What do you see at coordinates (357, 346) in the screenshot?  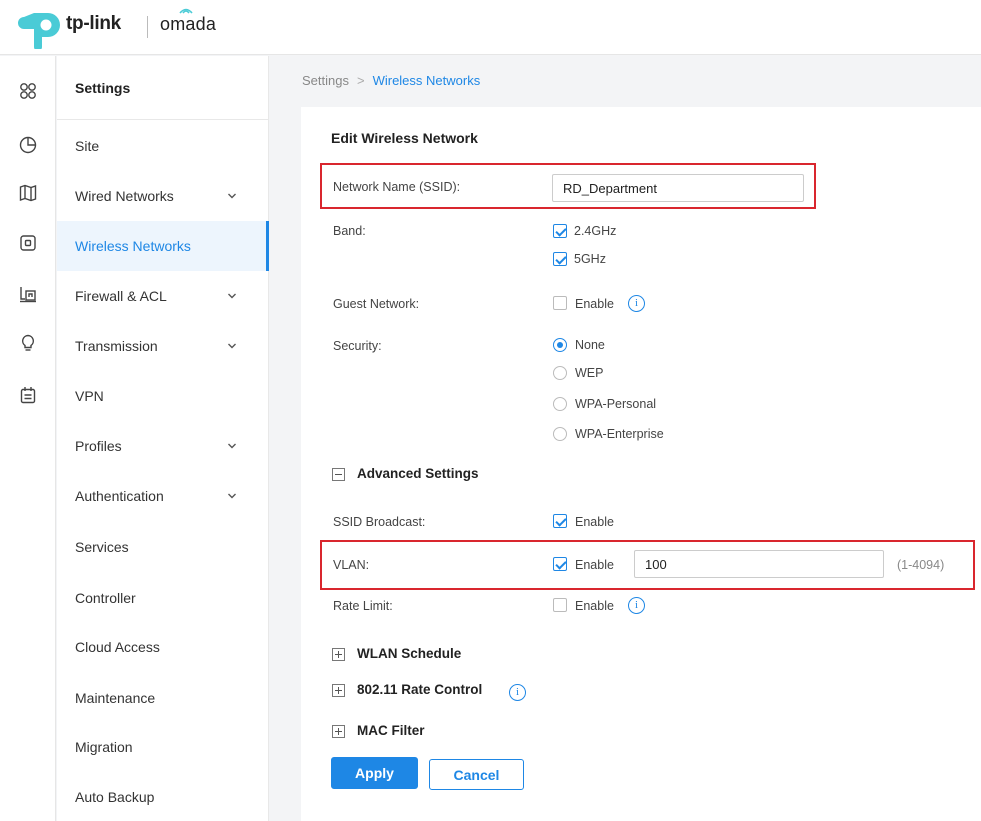 I see `security-label: Security:` at bounding box center [357, 346].